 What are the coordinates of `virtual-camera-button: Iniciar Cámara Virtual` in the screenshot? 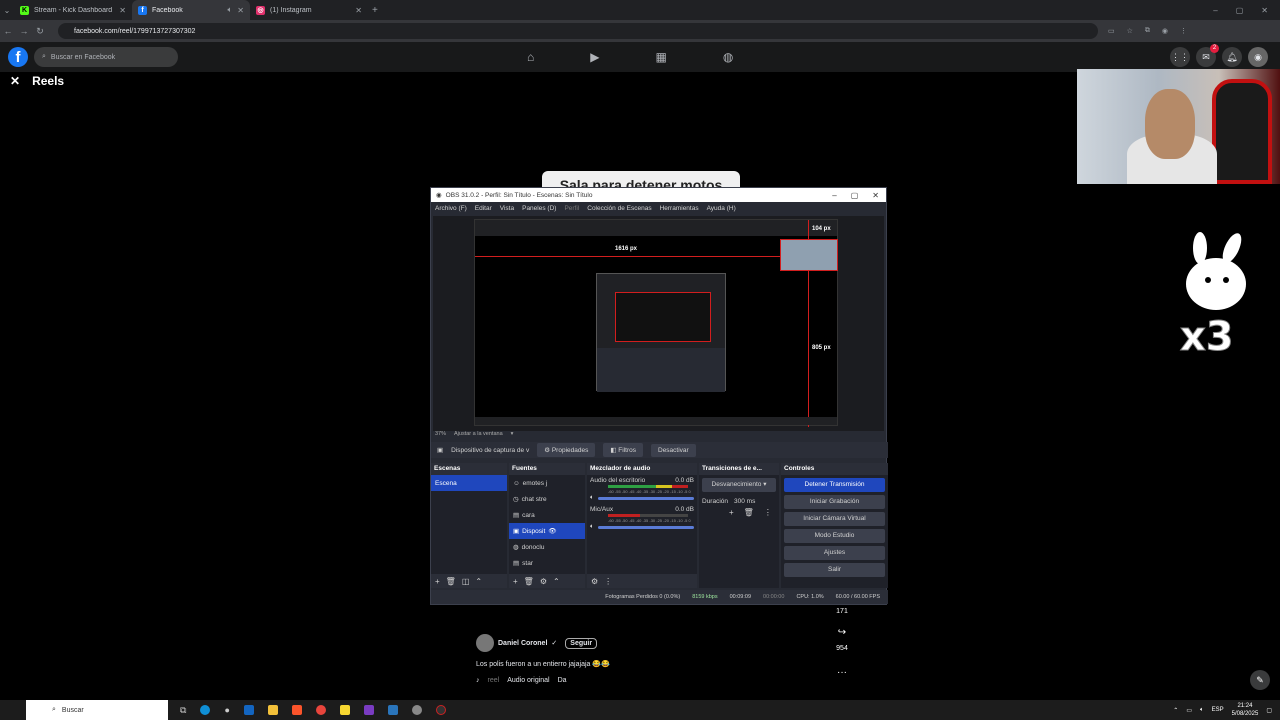 It's located at (834, 519).